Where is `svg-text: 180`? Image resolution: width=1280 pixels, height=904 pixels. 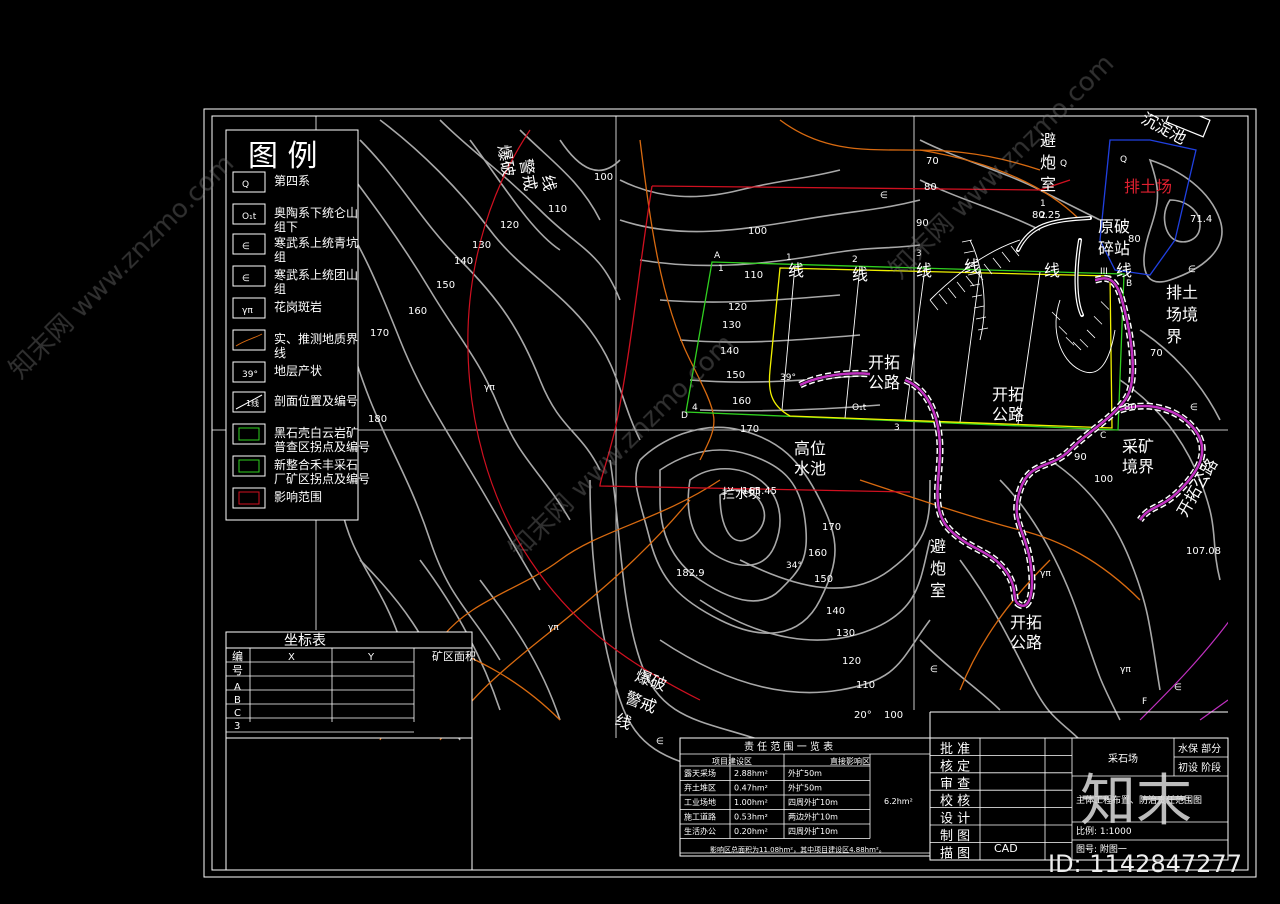
svg-text: 180 is located at coordinates (377, 419).